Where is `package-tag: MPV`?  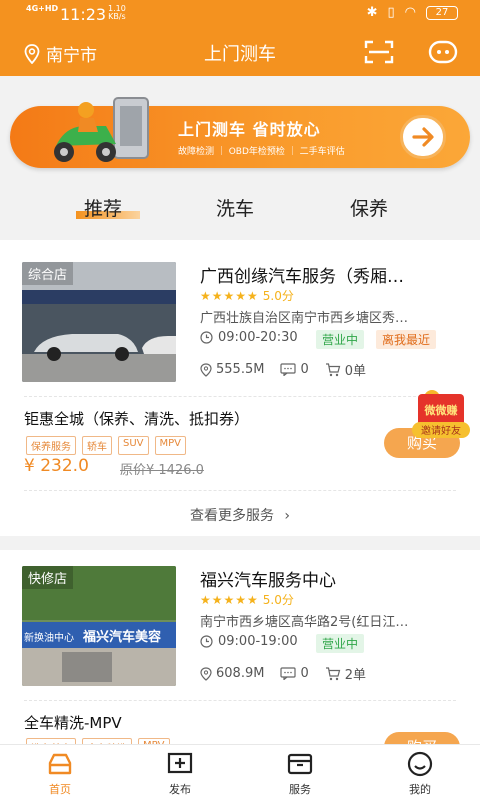
package-tag: MPV is located at coordinates (170, 445).